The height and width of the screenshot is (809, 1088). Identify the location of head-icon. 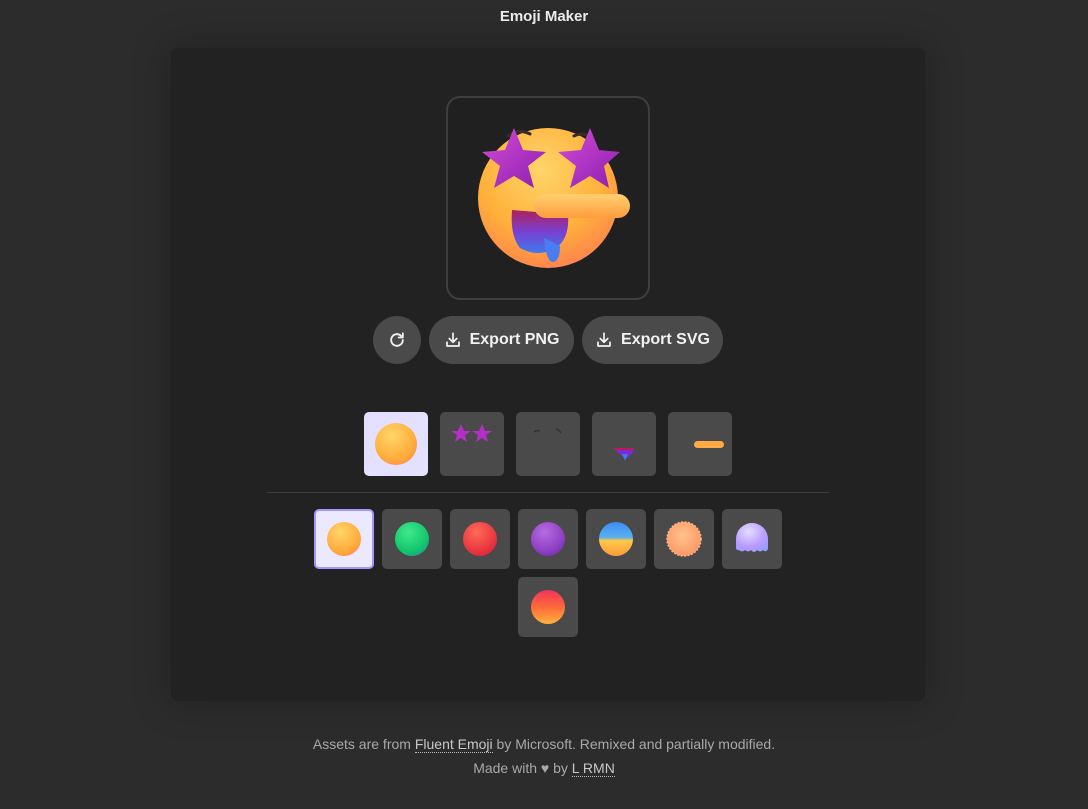
(396, 444).